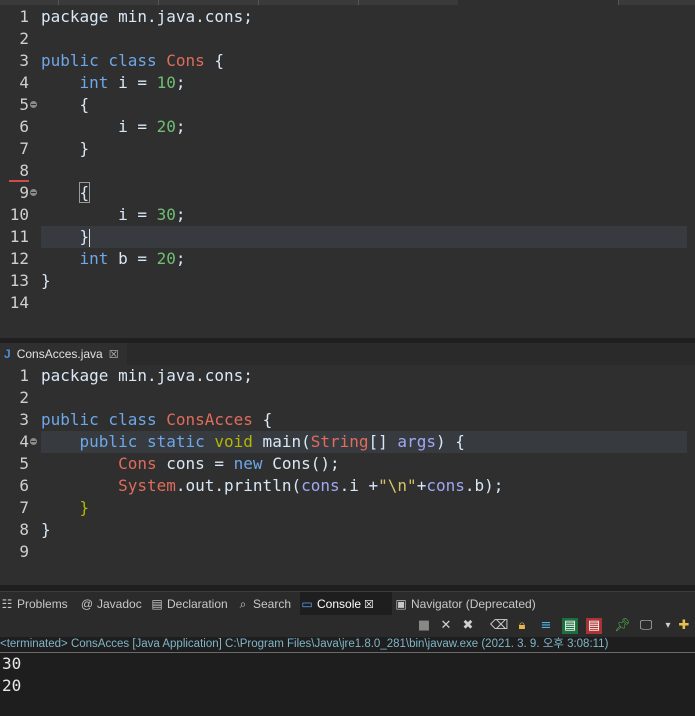 This screenshot has height=716, width=695. What do you see at coordinates (19, 214) in the screenshot?
I see `line-number: 10` at bounding box center [19, 214].